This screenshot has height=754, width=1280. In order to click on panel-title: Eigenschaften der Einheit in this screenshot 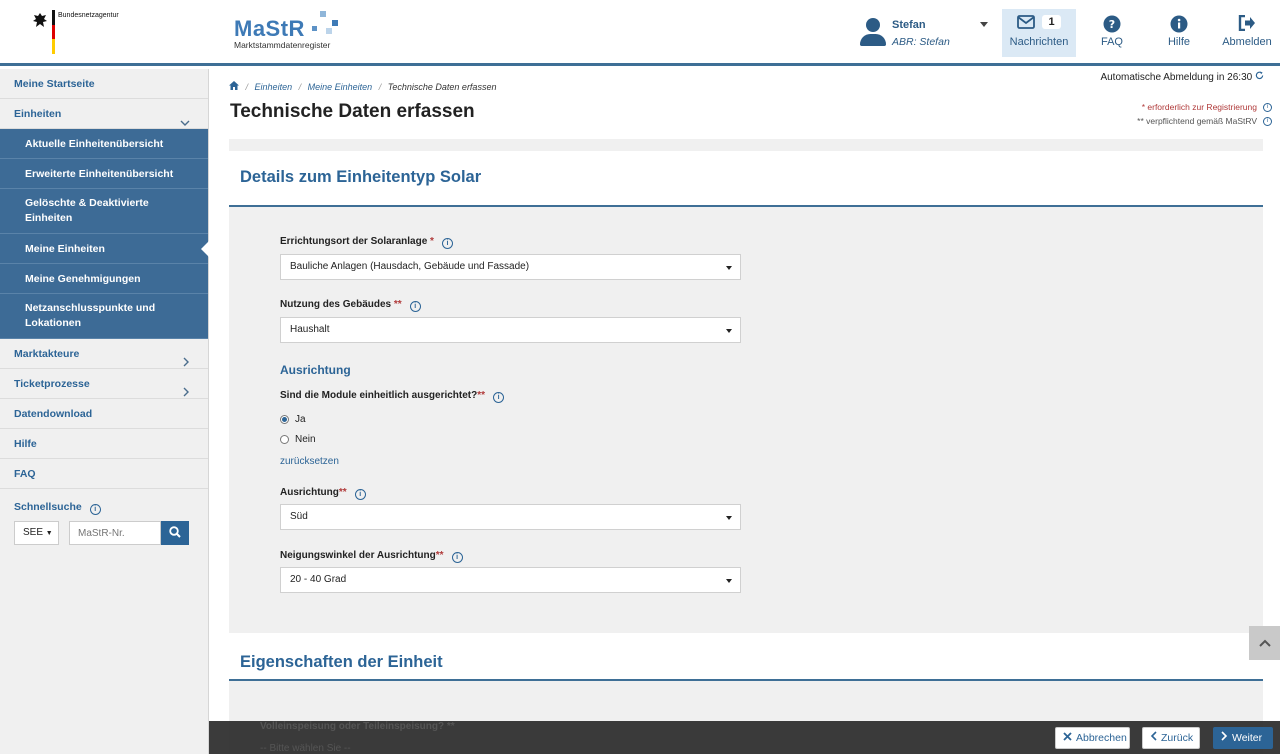, I will do `click(341, 662)`.